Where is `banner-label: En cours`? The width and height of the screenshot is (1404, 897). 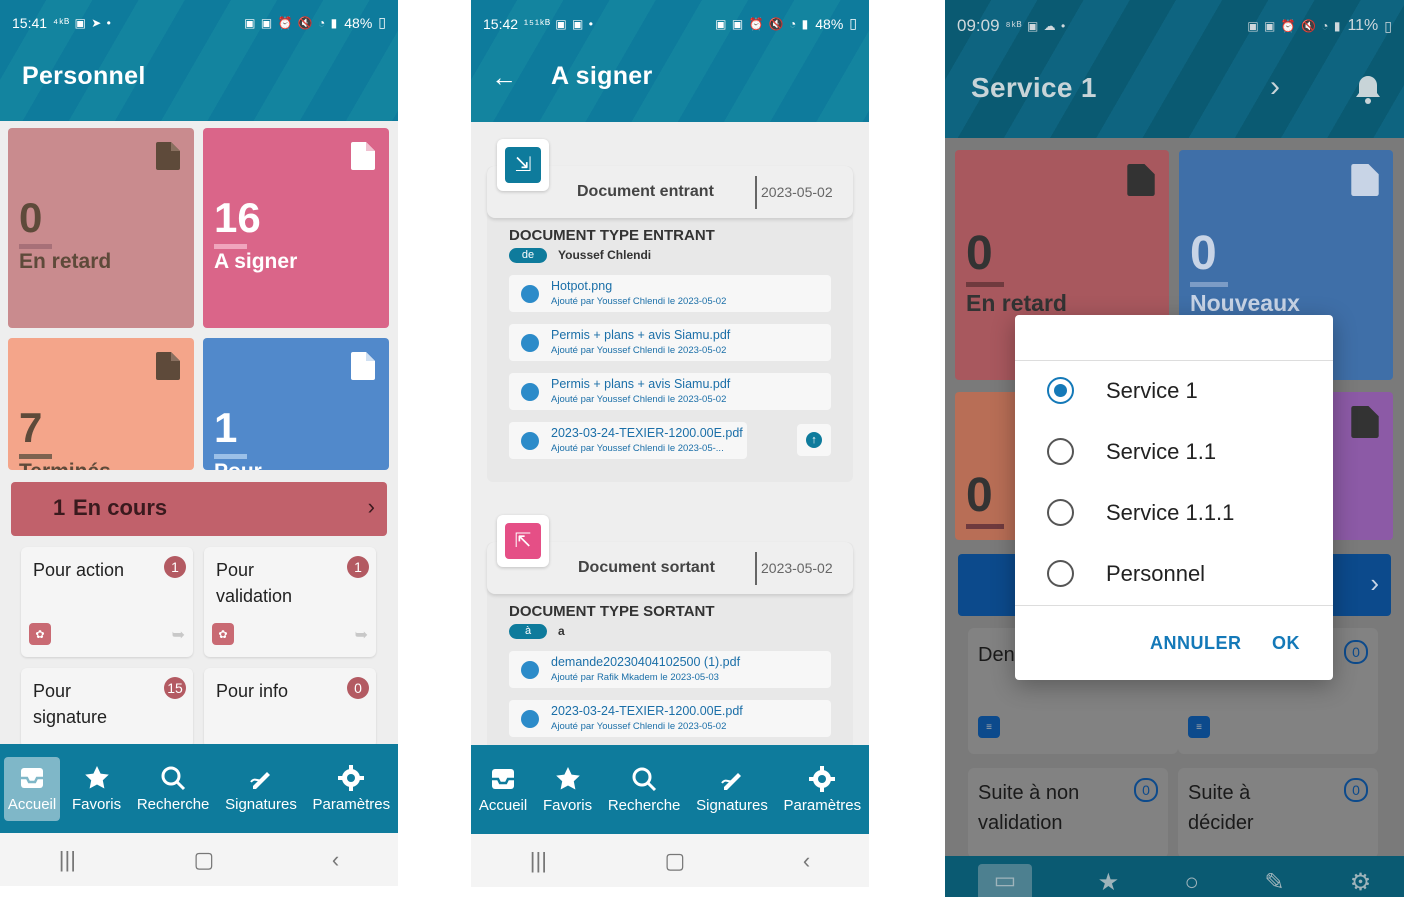 banner-label: En cours is located at coordinates (120, 507).